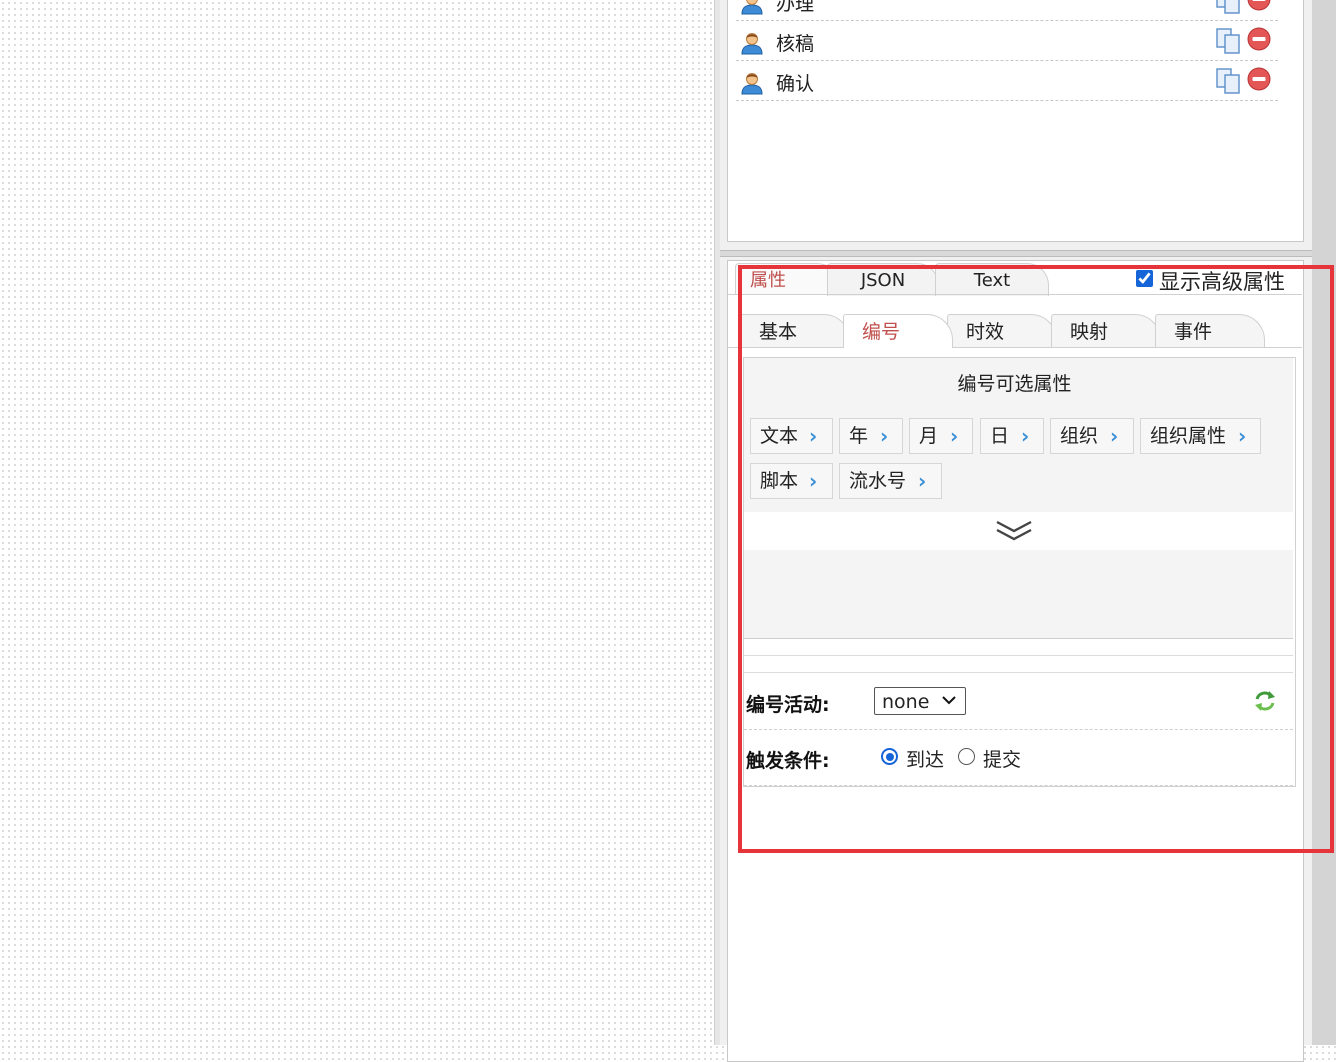 The height and width of the screenshot is (1062, 1336). I want to click on tab-properties: 属性, so click(787, 279).